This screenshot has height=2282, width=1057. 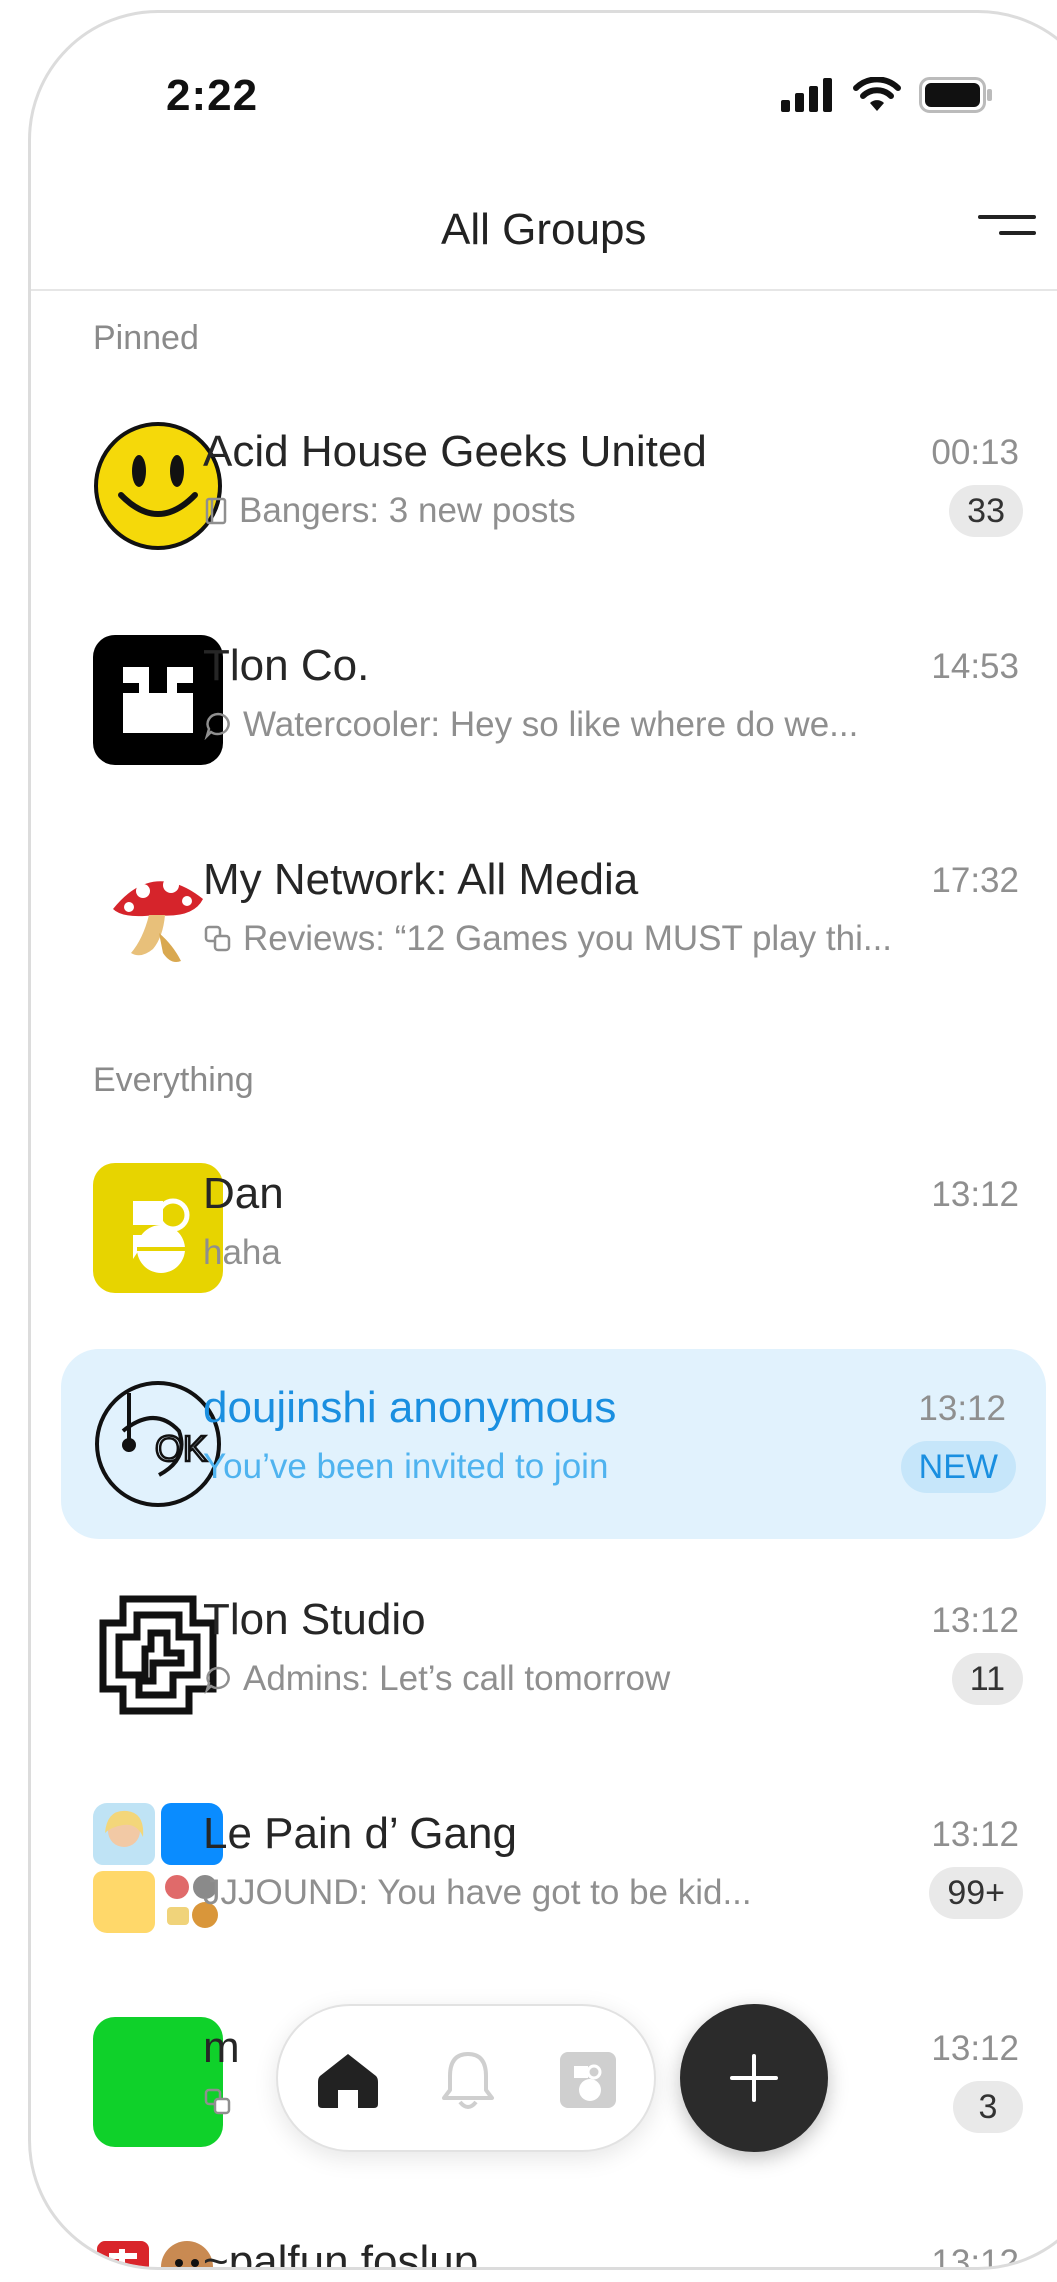 I want to click on notebook-icon, so click(x=216, y=511).